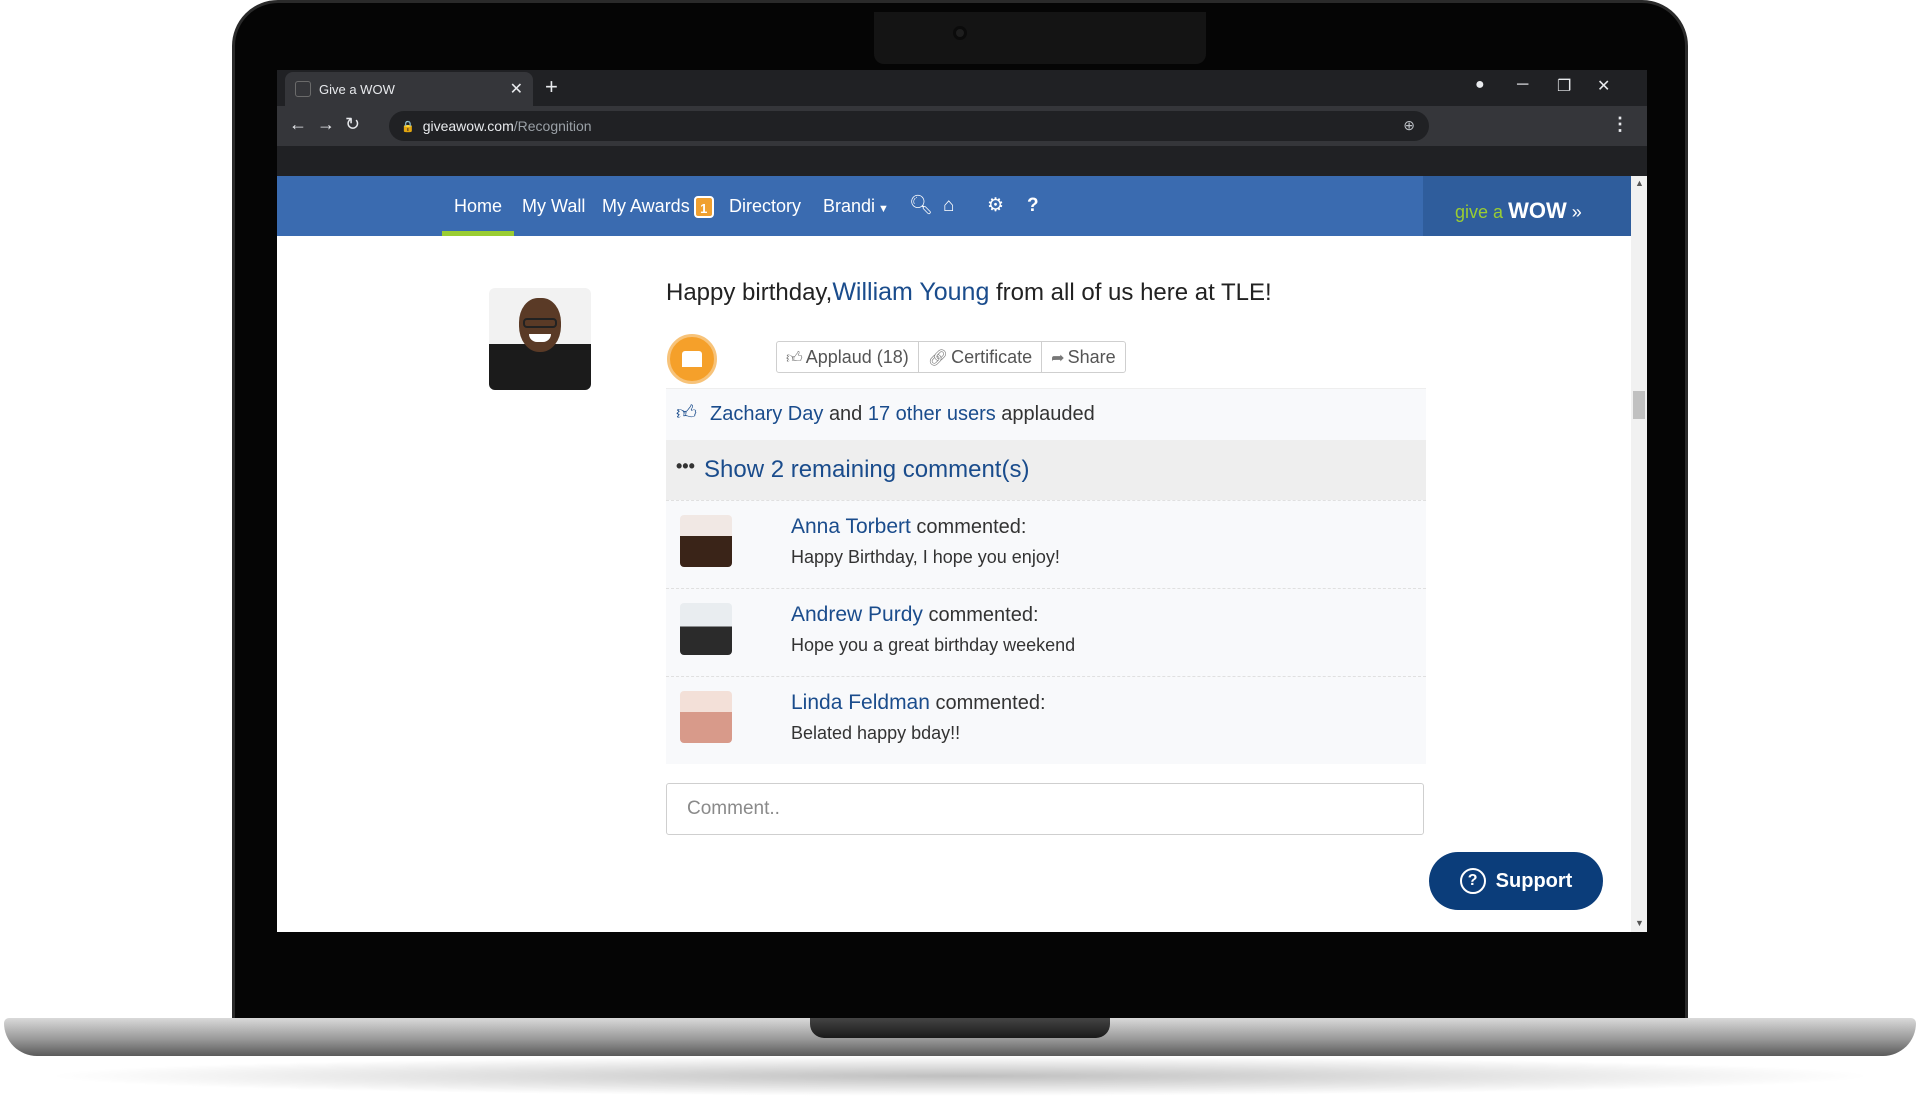 The image size is (1920, 1114). Describe the element at coordinates (849, 206) in the screenshot. I see `user-name: Brandi` at that location.